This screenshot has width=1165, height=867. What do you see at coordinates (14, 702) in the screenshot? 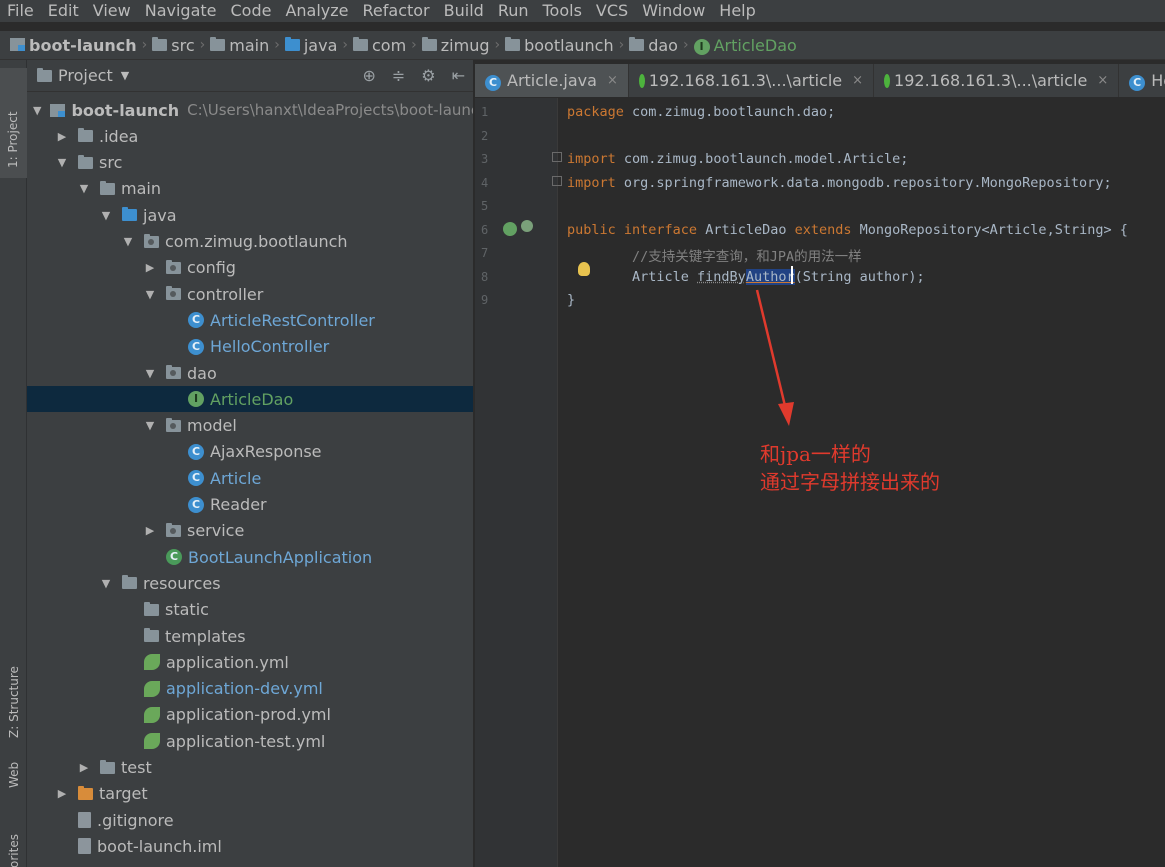
I see `tool-tab-structure-label: Z: Structure` at bounding box center [14, 702].